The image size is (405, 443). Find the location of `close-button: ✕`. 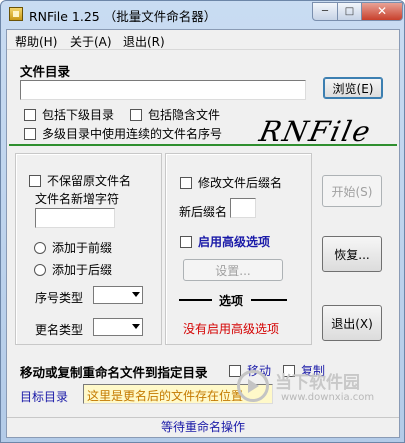

close-button: ✕ is located at coordinates (382, 11).